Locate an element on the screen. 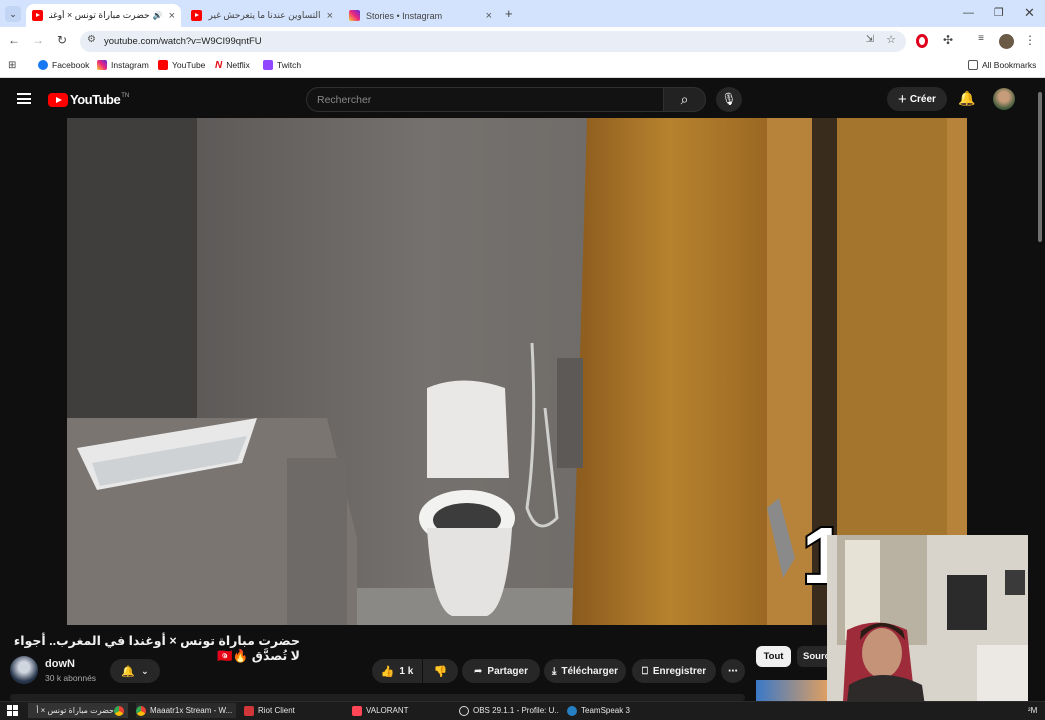 This screenshot has width=1045, height=720. bookmark-twitch: Twitch is located at coordinates (282, 65).